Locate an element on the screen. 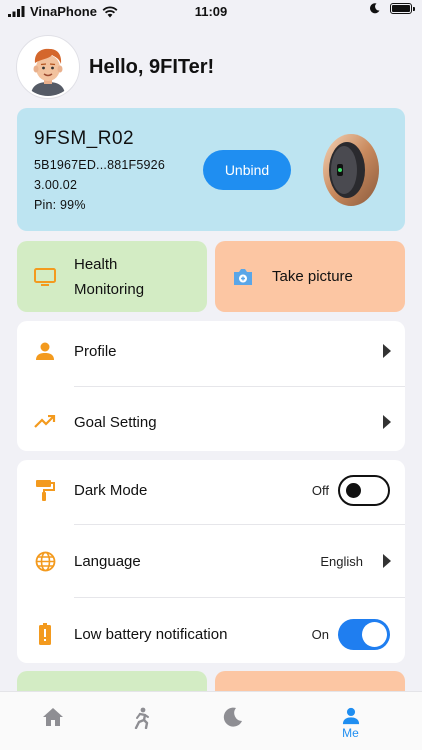 The height and width of the screenshot is (750, 422). status-bar: VinaPhone 11:09 is located at coordinates (211, 12).